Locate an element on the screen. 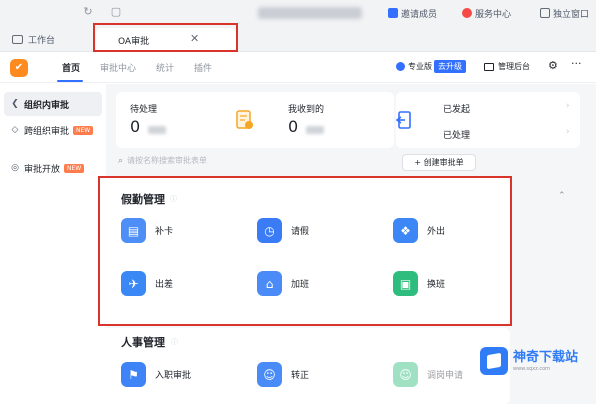 This screenshot has width=596, height=404. invite-label: 邀请成员 is located at coordinates (419, 14).